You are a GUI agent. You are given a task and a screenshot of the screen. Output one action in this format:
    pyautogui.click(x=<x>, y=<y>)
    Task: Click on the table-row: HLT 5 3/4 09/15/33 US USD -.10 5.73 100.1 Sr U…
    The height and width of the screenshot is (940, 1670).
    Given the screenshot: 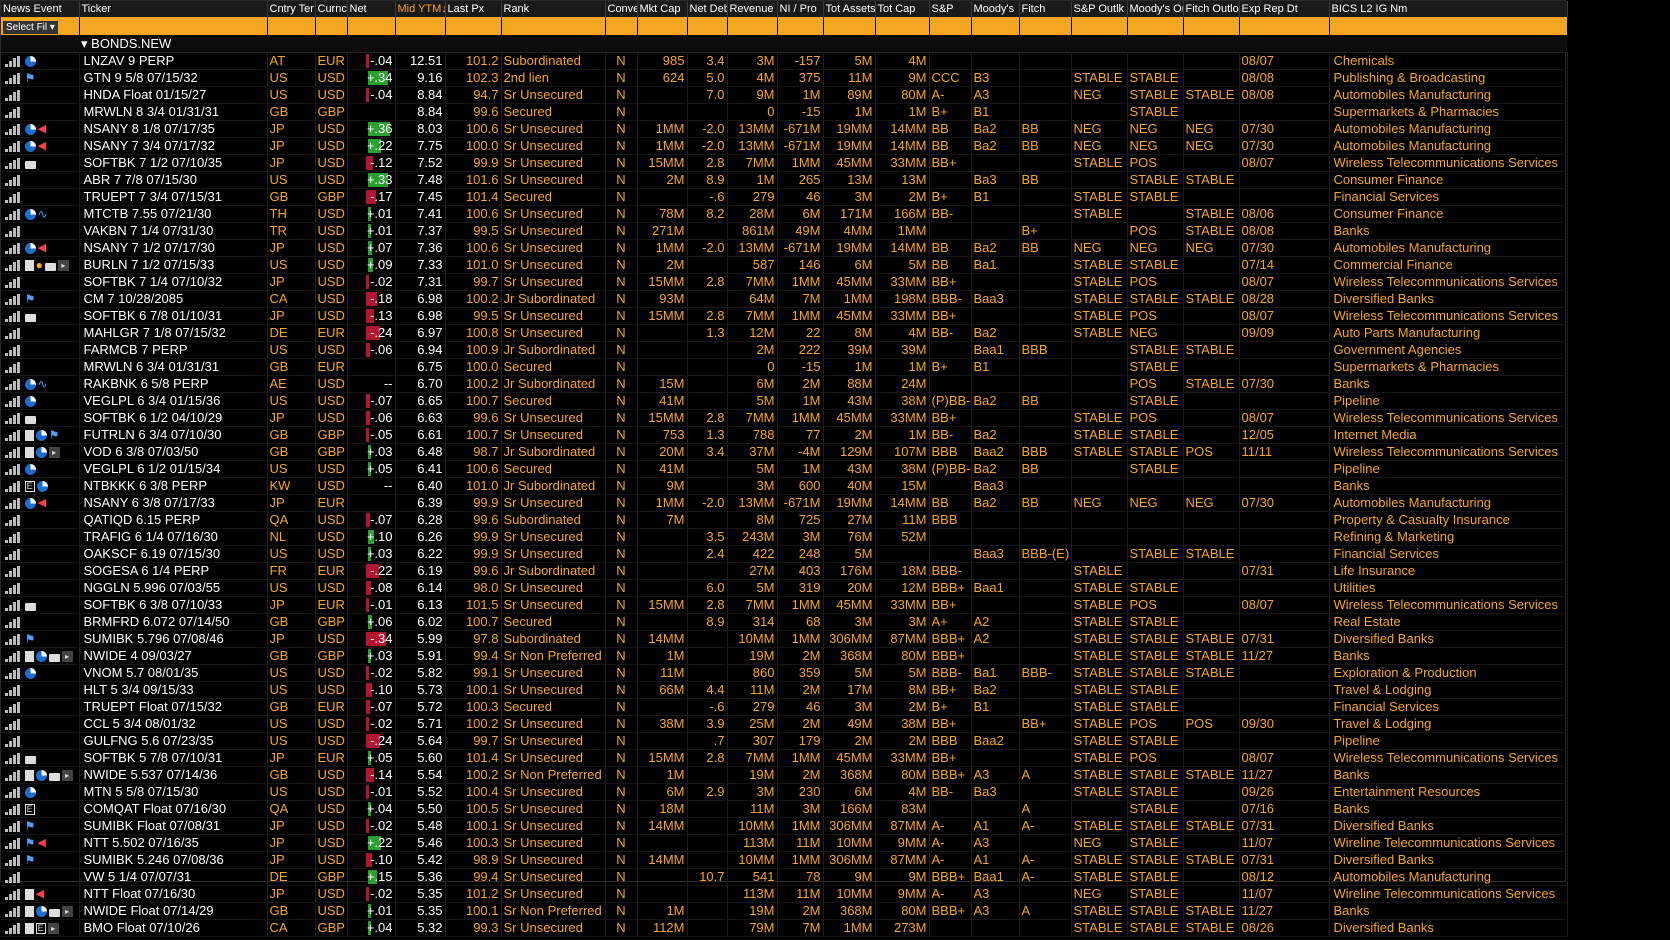 What is the action you would take?
    pyautogui.click(x=784, y=690)
    